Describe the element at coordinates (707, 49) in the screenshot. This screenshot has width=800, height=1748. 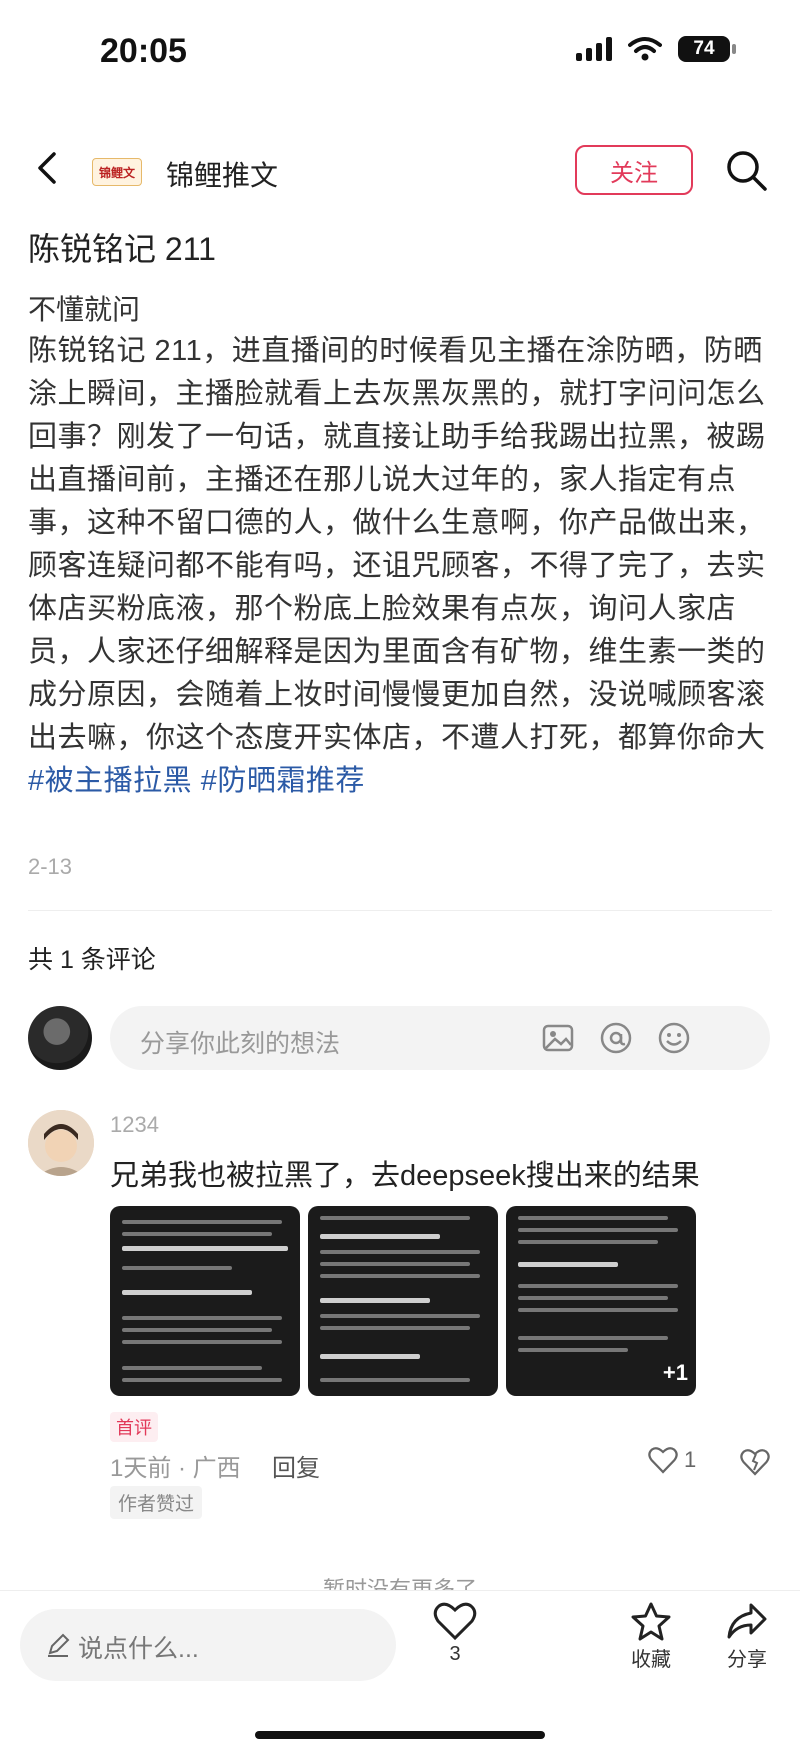
I see `battery-indicator: 74` at that location.